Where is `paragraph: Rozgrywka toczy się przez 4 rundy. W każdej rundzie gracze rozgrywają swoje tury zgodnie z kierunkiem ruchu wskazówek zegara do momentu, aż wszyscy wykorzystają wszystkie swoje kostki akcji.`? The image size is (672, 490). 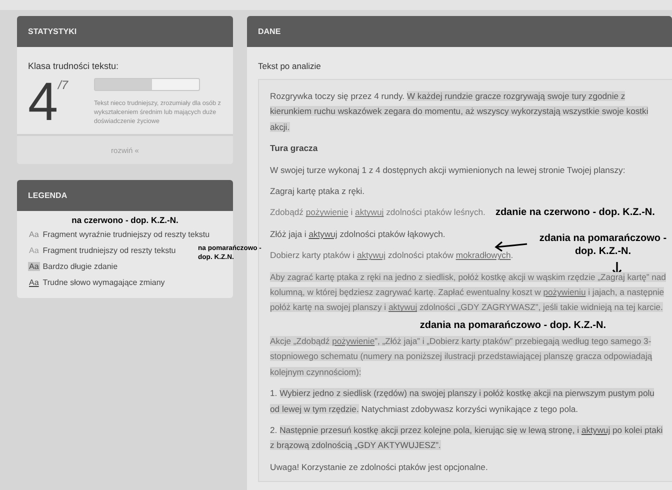 paragraph: Rozgrywka toczy się przez 4 rundy. W każdej rundzie gracze rozgrywają swoje tury zgodnie z kierunkiem ruchu wskazówek zegara do momentu, aż wszyscy wykorzystają wszystkie swoje kostki akcji. is located at coordinates (460, 112).